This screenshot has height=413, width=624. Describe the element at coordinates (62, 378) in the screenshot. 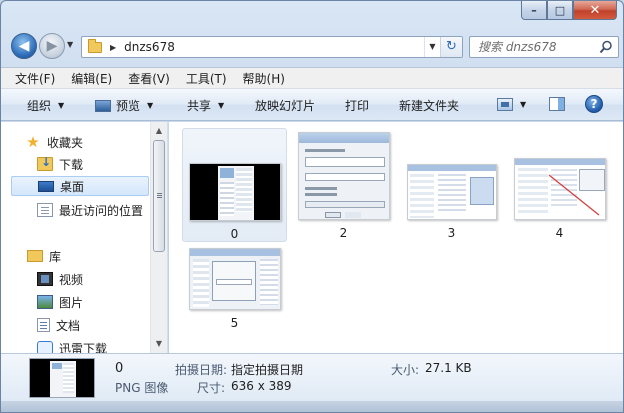

I see `selected-file-thumbnail` at that location.